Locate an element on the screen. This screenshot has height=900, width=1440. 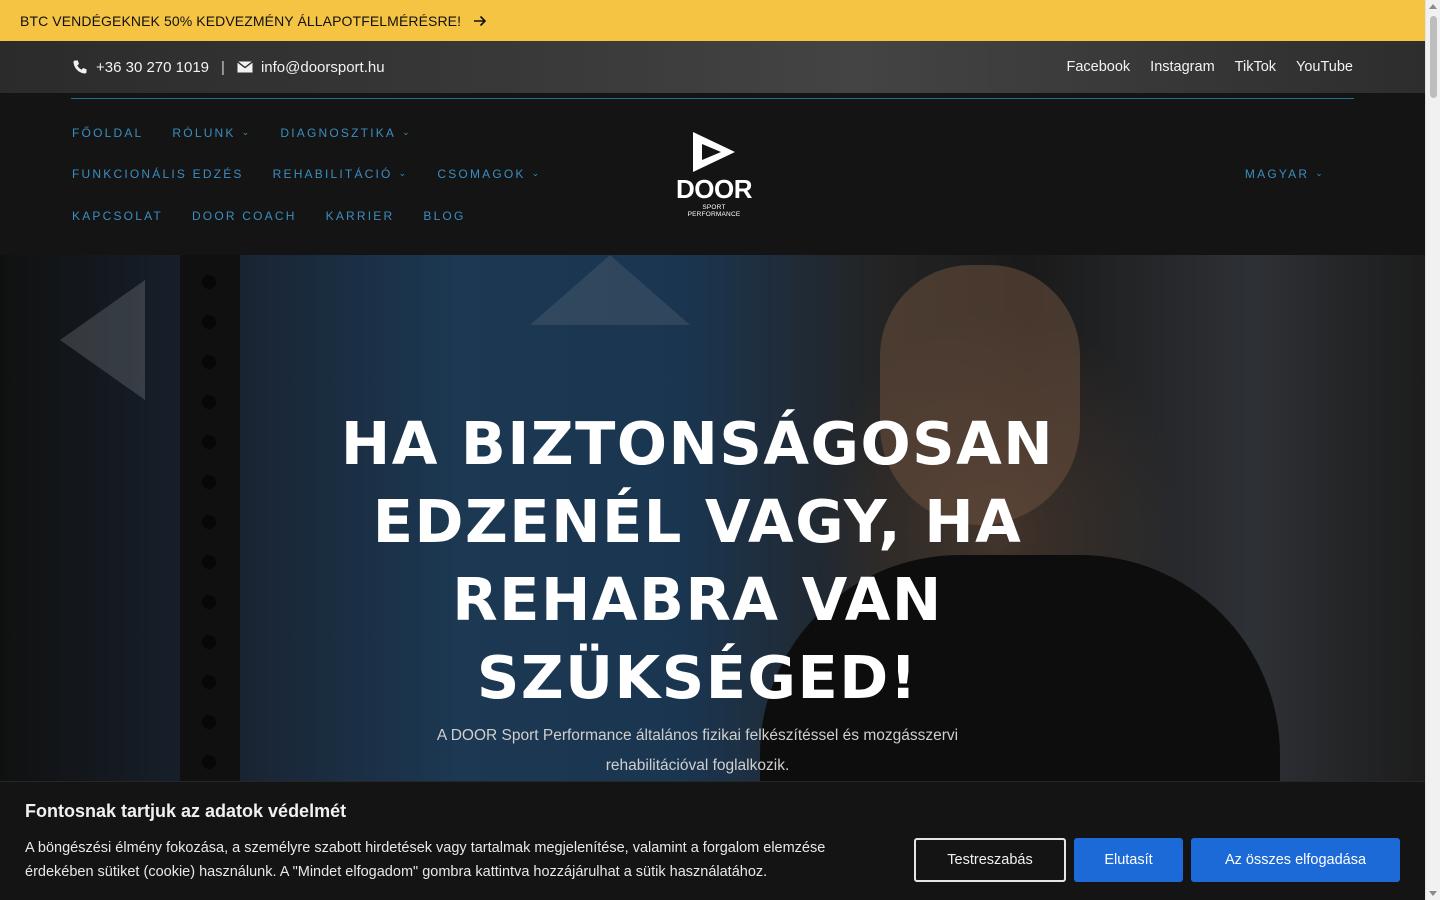
nav-item-funkcionalis-edzes: FUNKCIONÁLIS EDZÉS is located at coordinates (158, 174).